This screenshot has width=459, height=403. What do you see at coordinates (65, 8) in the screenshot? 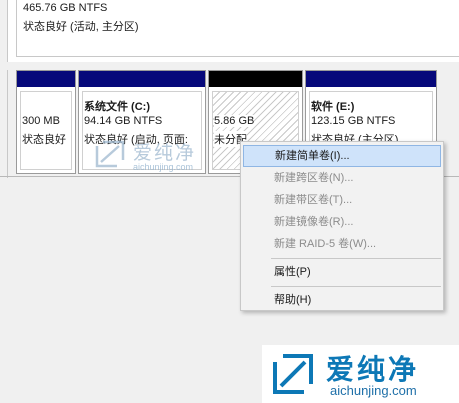
I see `top-partition-size: 465.76 GB NTFS` at bounding box center [65, 8].